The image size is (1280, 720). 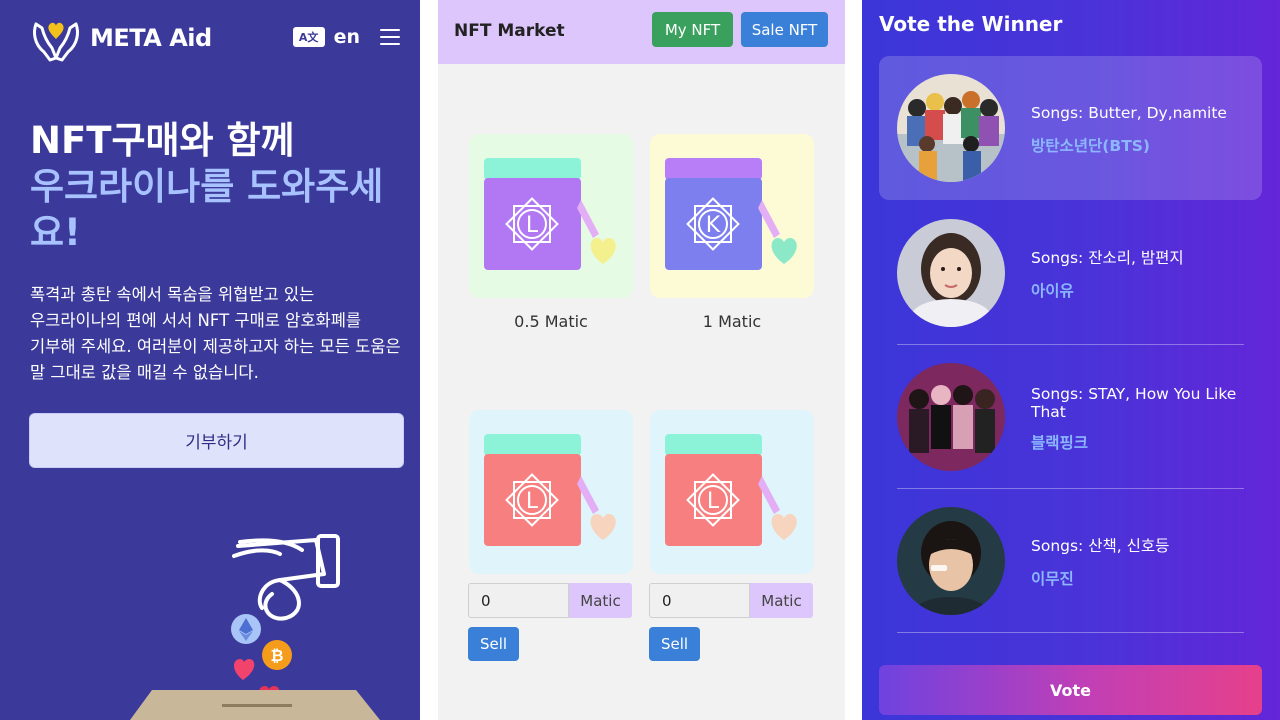 I want to click on ethereum-icon, so click(x=246, y=629).